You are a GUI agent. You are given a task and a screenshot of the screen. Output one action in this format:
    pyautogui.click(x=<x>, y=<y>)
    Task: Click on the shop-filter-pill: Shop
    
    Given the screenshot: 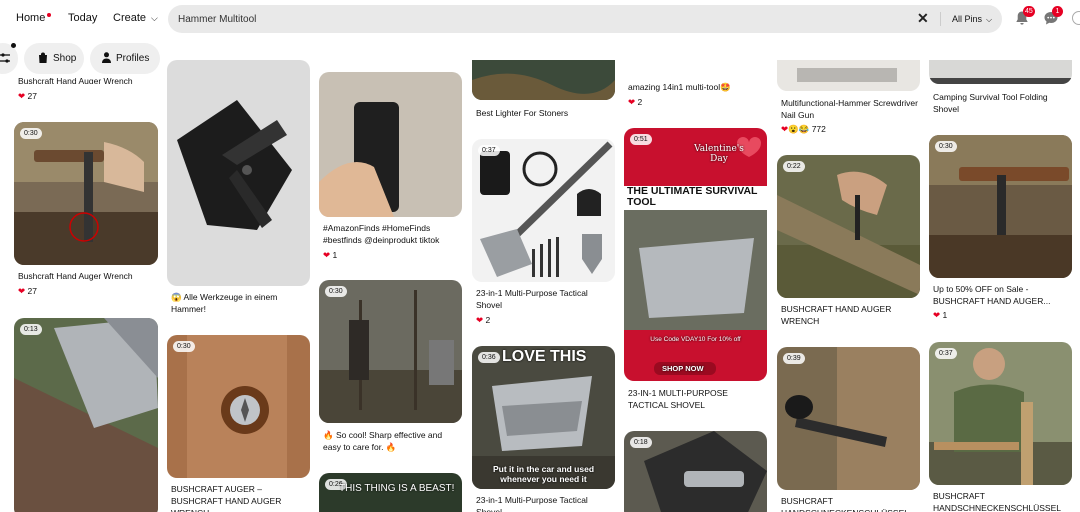 What is the action you would take?
    pyautogui.click(x=54, y=58)
    